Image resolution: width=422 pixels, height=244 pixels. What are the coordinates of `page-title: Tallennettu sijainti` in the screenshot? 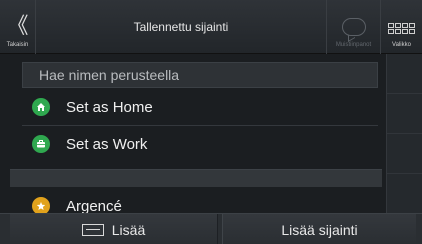 It's located at (181, 27).